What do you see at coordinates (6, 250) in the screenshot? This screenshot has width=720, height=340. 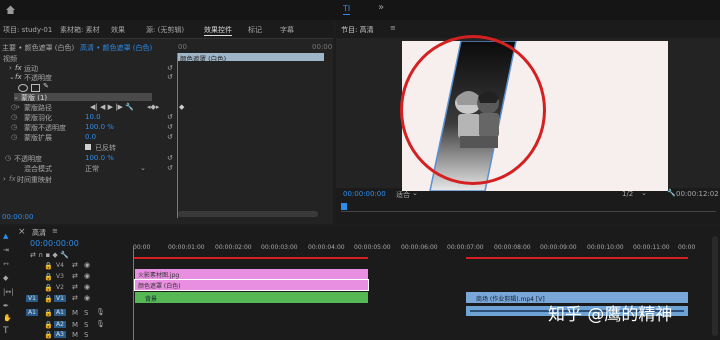 I see `track-select-tool-icon: ⇥` at bounding box center [6, 250].